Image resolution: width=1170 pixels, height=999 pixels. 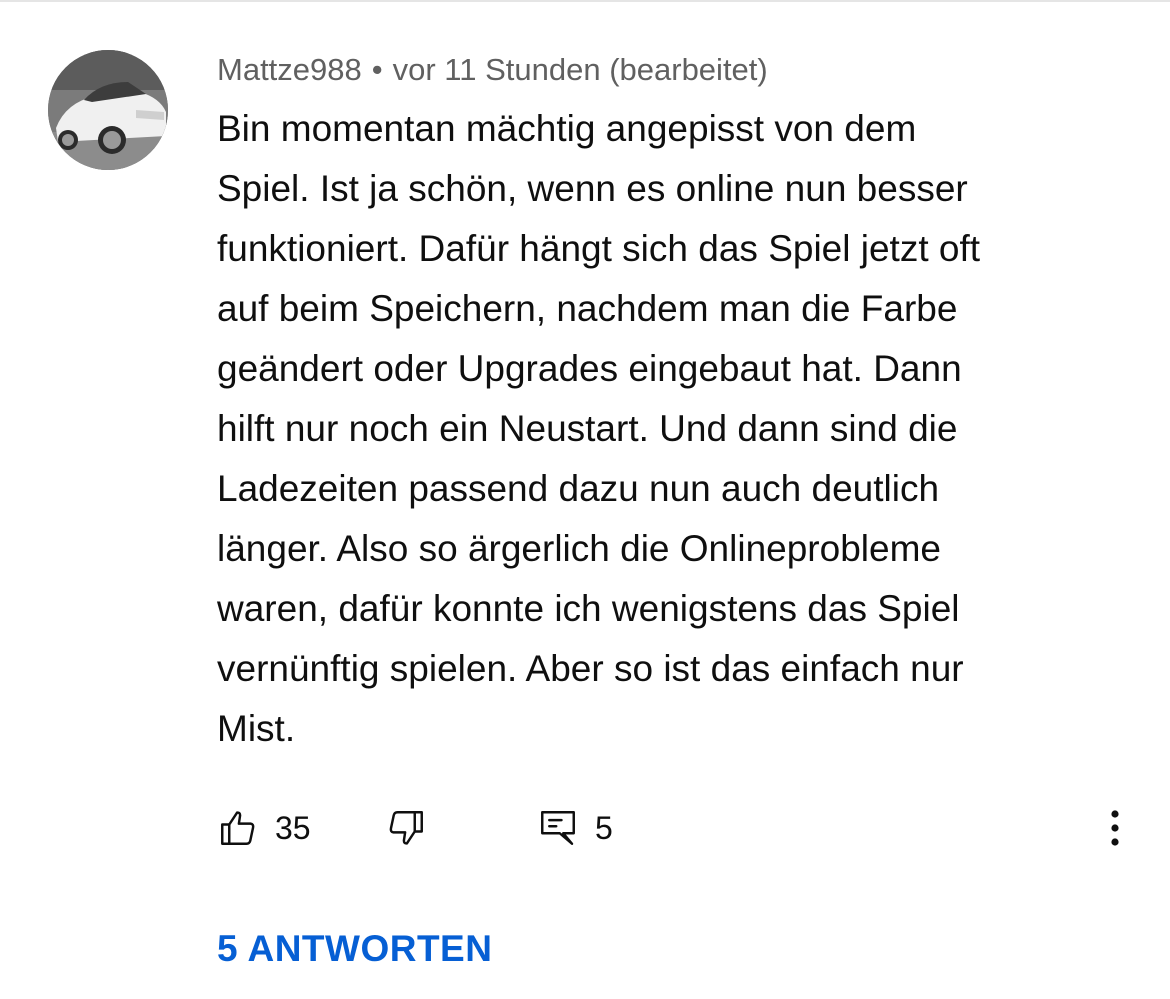 What do you see at coordinates (567, 128) in the screenshot?
I see `comment-line: Bin momentan mächtig angepisst von dem` at bounding box center [567, 128].